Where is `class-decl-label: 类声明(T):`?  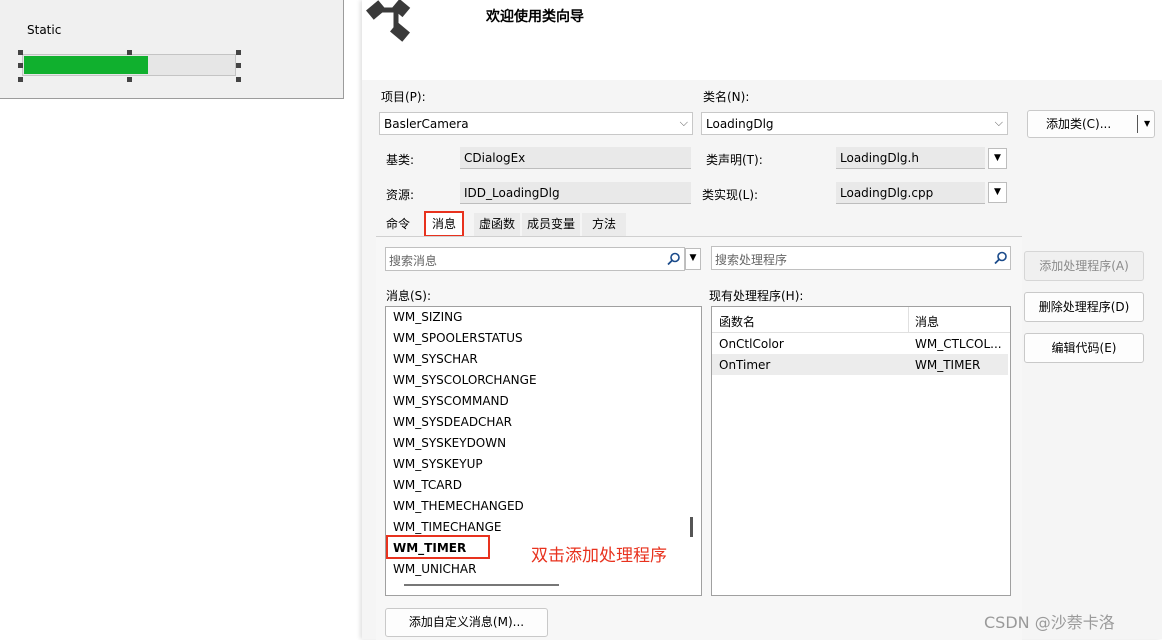
class-decl-label: 类声明(T): is located at coordinates (734, 160).